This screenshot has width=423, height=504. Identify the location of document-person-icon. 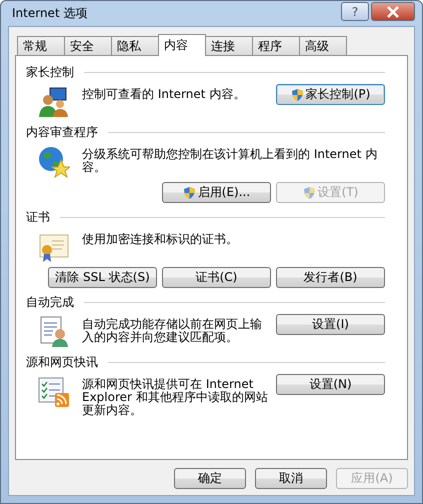
(54, 332).